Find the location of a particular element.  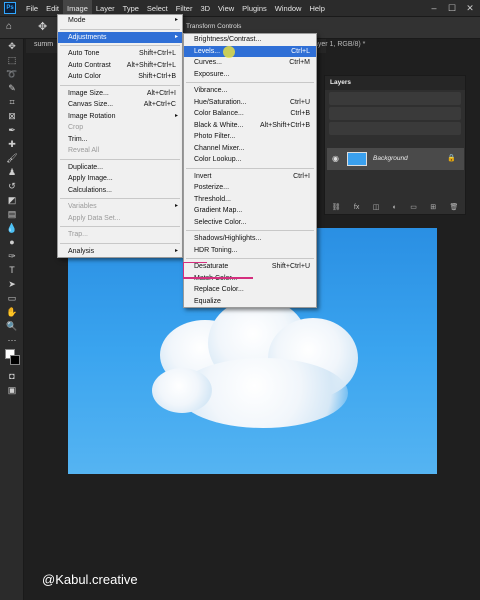

color-swatches is located at coordinates (11, 358).